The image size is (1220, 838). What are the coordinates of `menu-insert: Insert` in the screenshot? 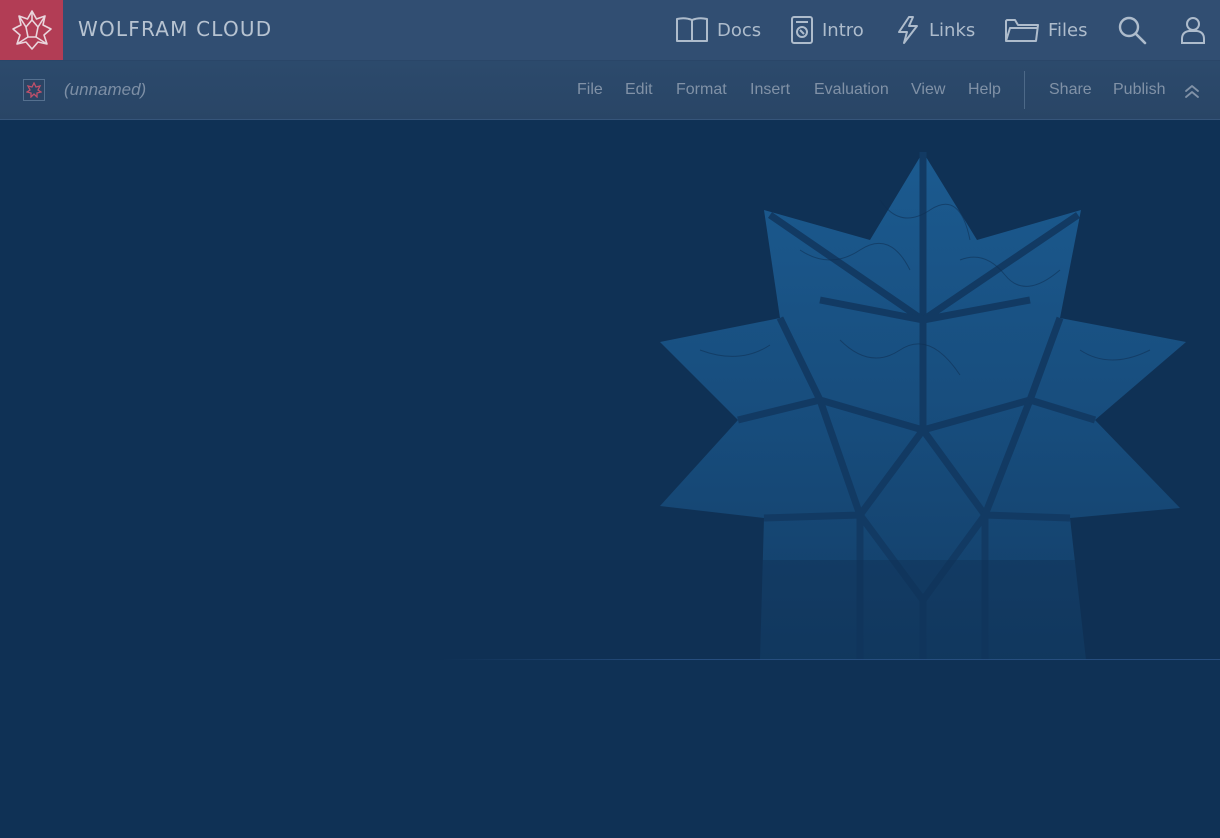 It's located at (770, 90).